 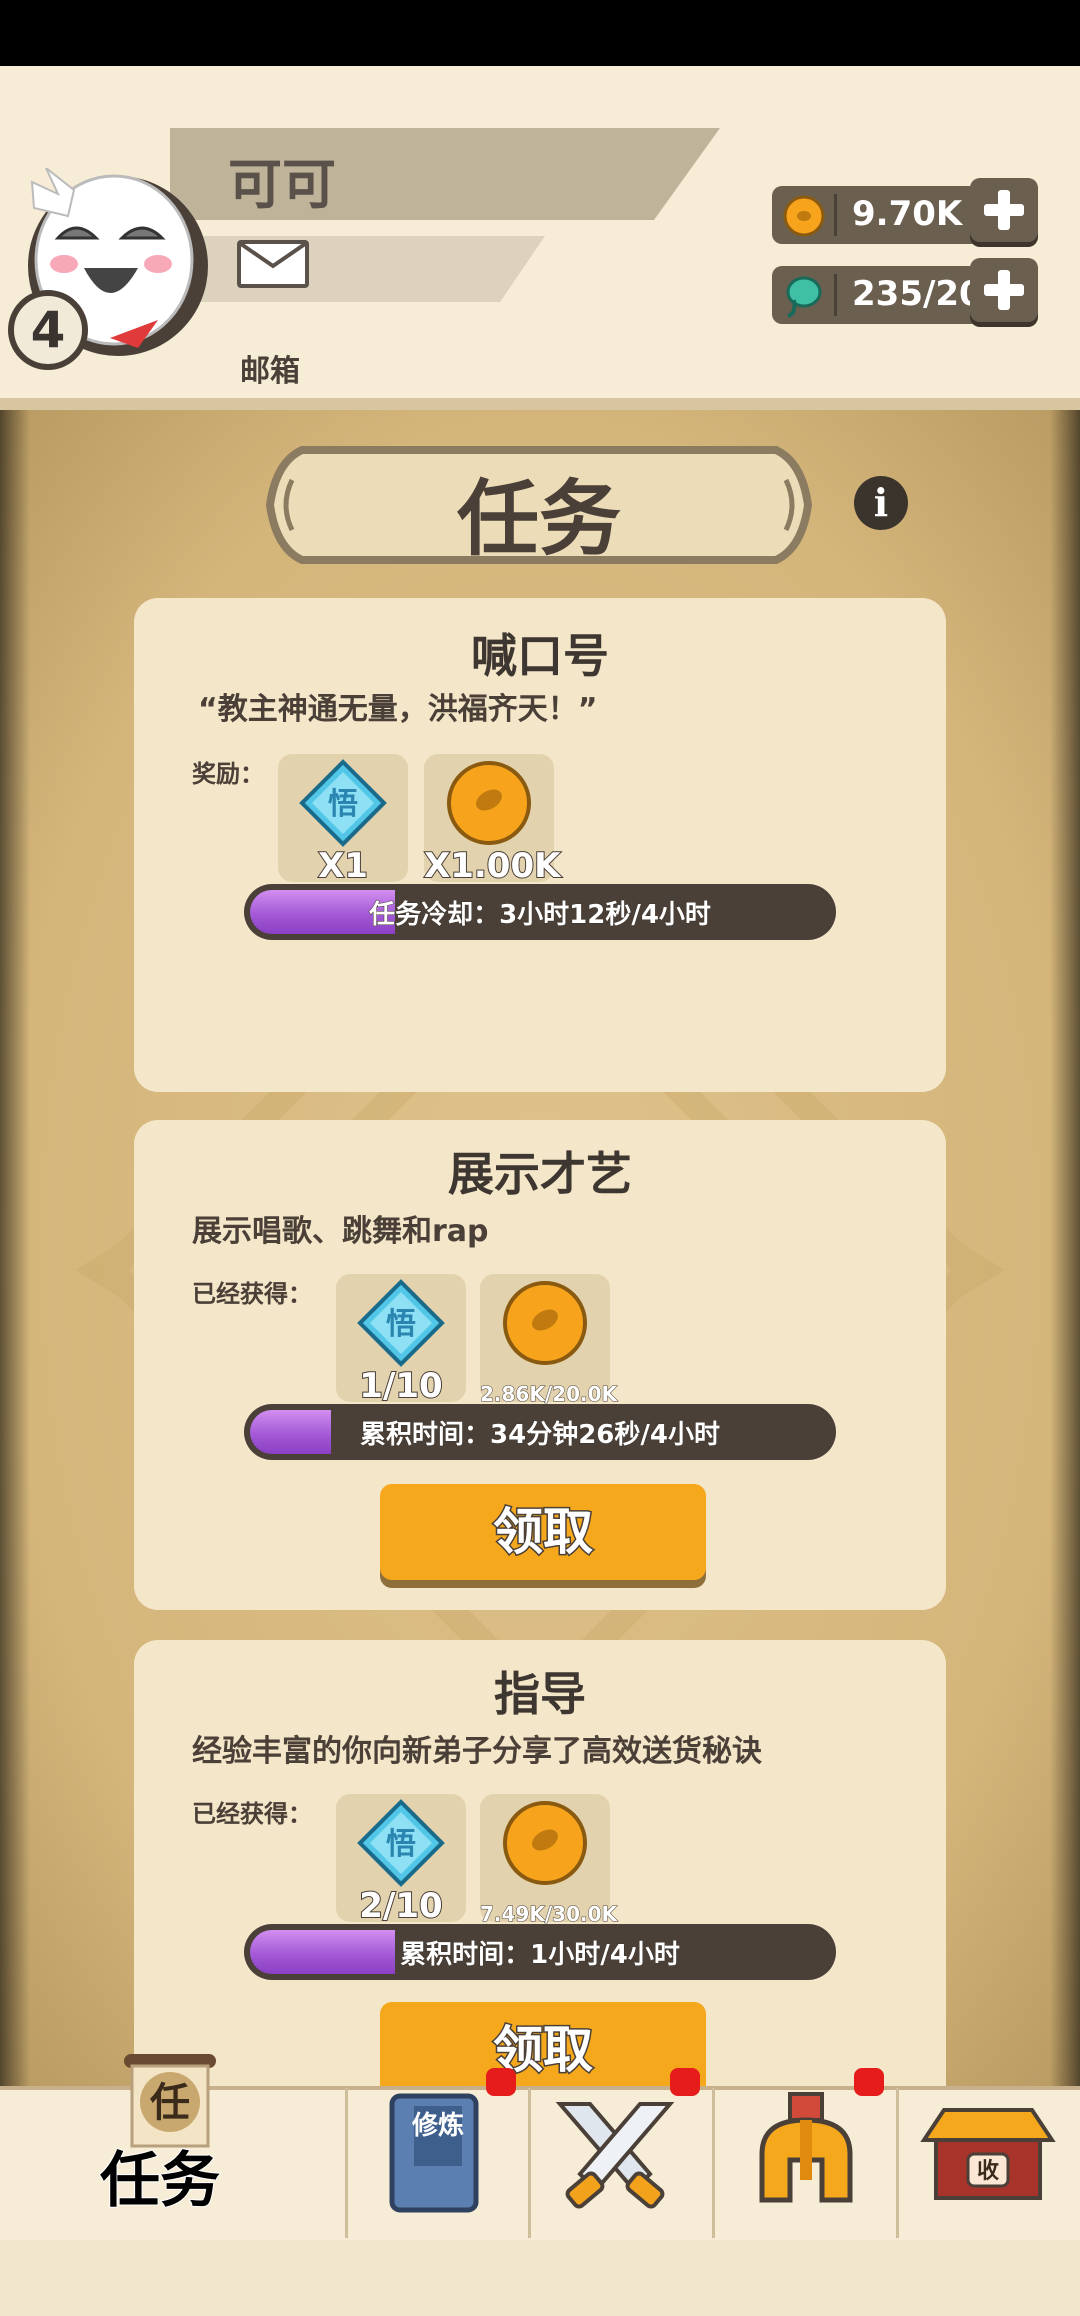 I want to click on panel-shade-right, so click(x=1065, y=1248).